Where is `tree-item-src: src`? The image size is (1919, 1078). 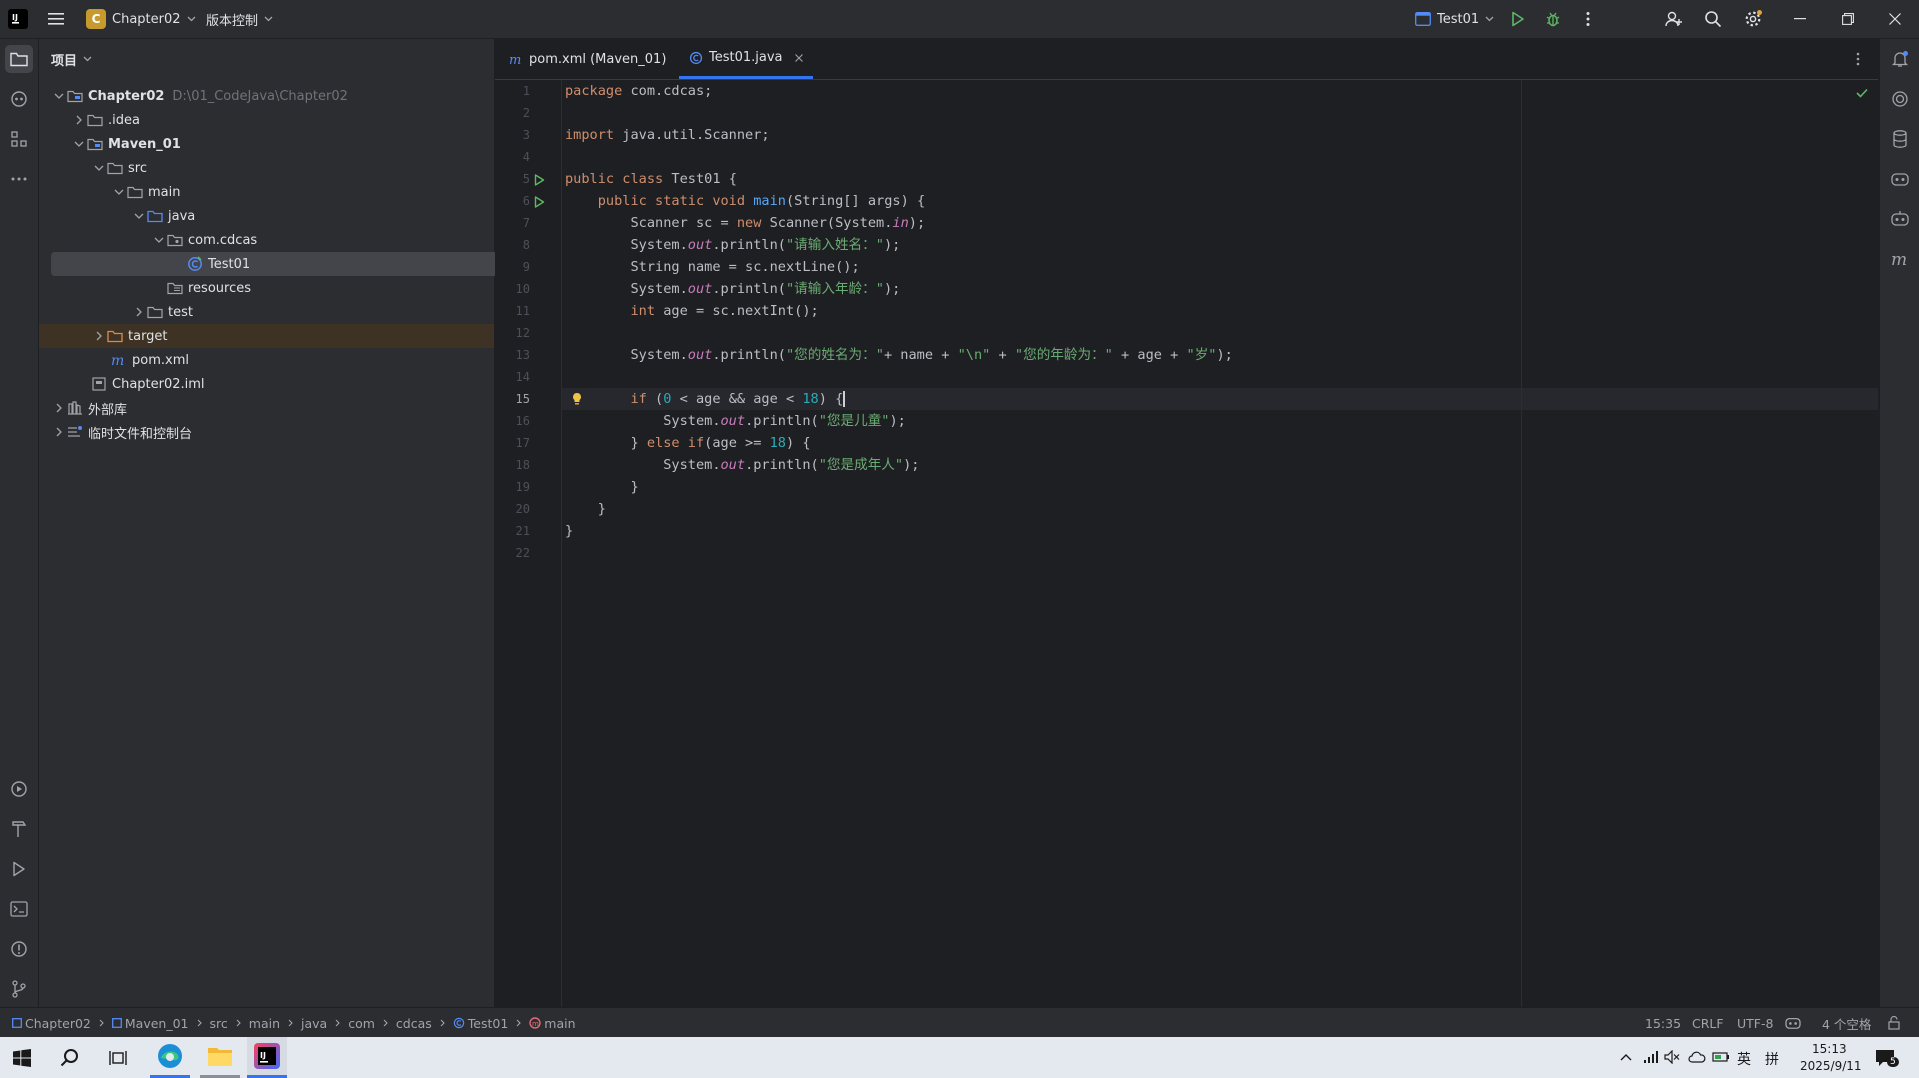
tree-item-src: src is located at coordinates (292, 168).